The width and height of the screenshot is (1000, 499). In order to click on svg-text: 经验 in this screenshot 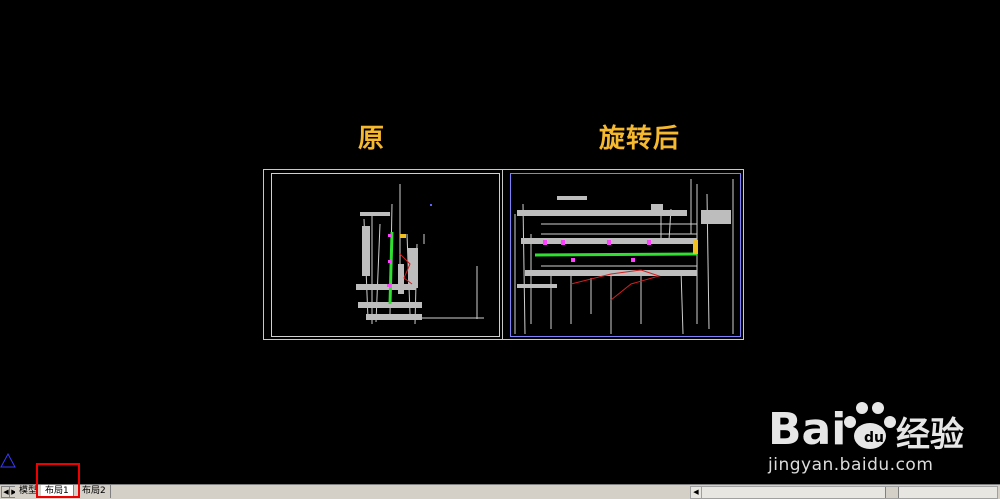, I will do `click(930, 435)`.